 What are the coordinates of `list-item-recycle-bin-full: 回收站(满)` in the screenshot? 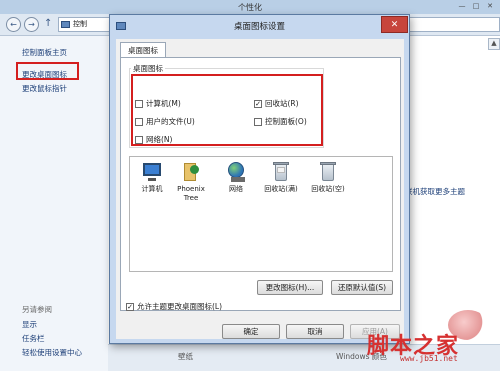 It's located at (281, 177).